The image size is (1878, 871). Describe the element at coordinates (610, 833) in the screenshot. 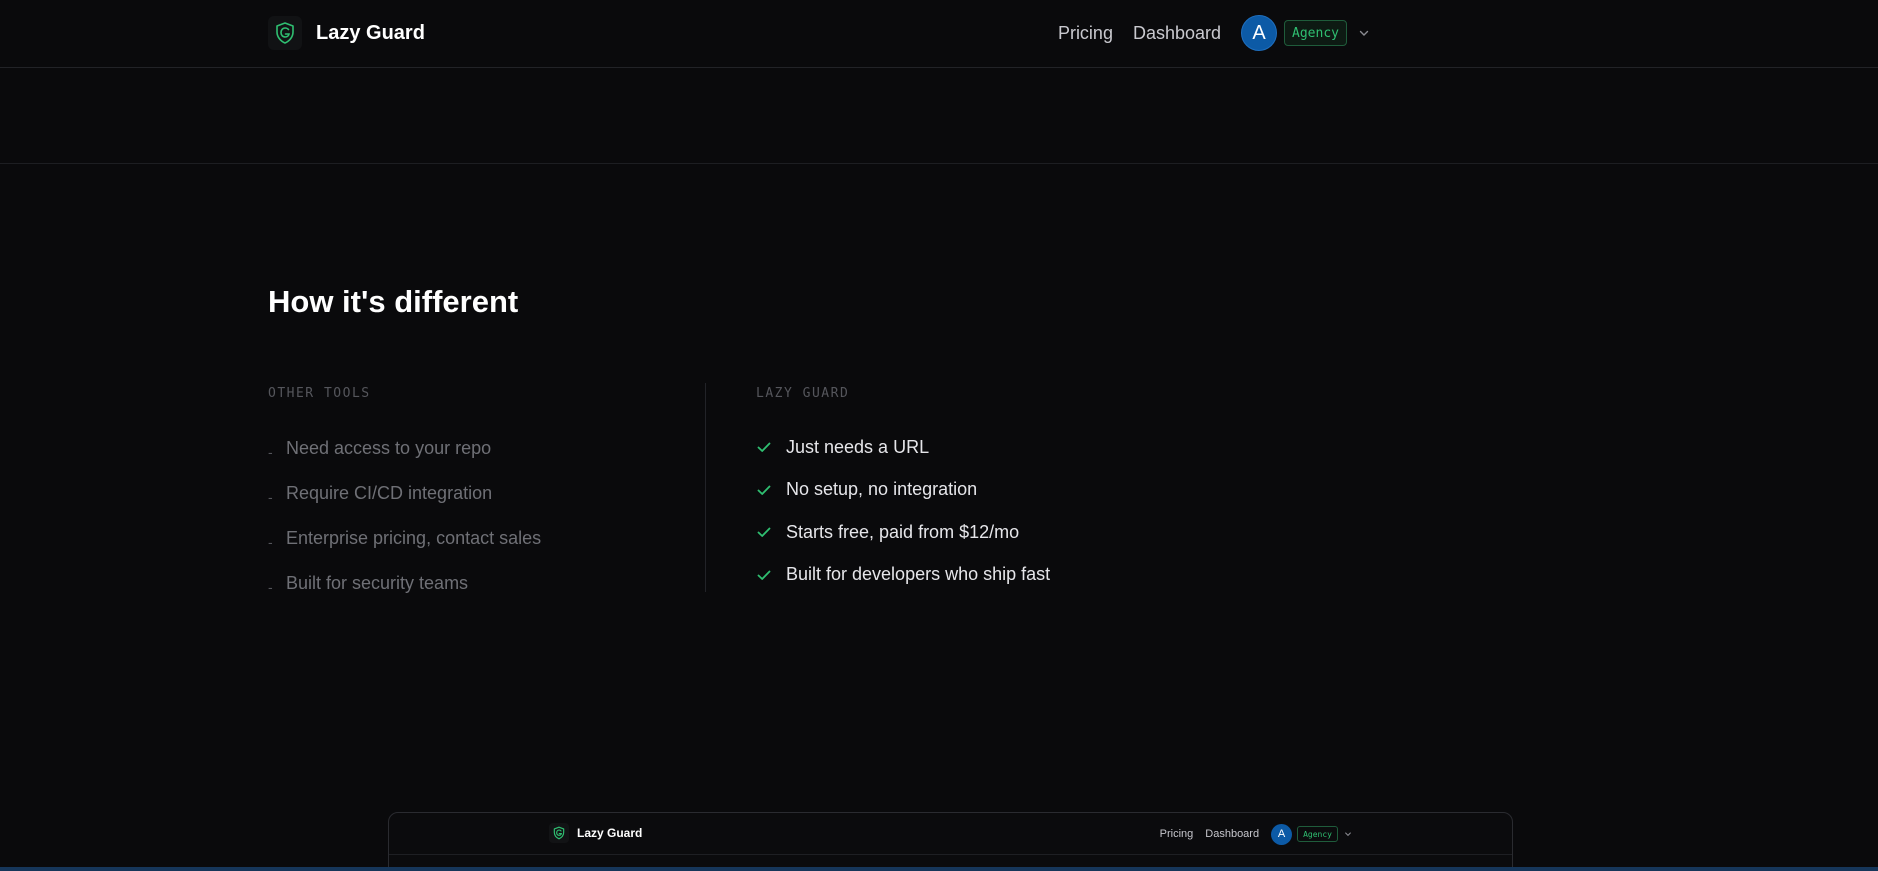

I see `preview-brand-name: Lazy Guard` at that location.